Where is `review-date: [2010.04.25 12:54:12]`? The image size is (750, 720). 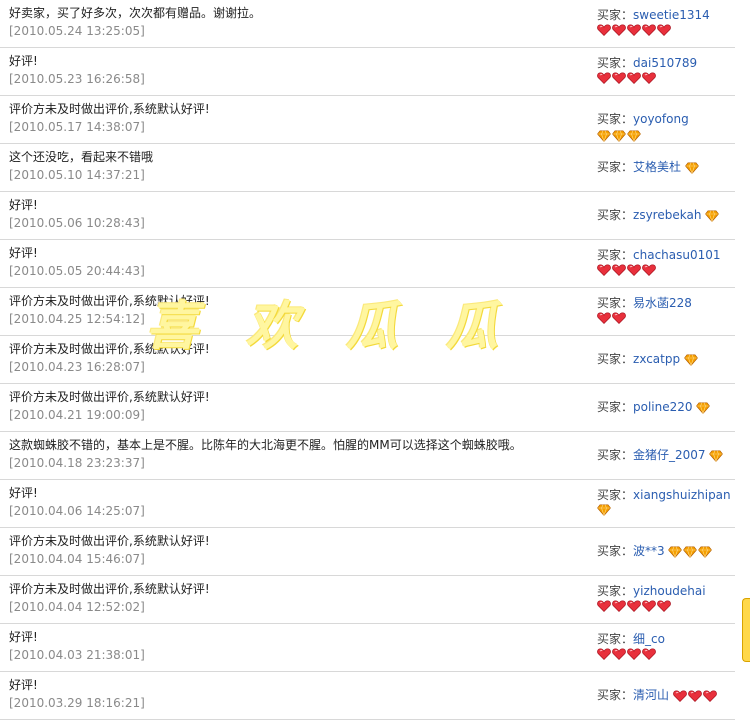
review-date: [2010.04.25 12:54:12] is located at coordinates (77, 319).